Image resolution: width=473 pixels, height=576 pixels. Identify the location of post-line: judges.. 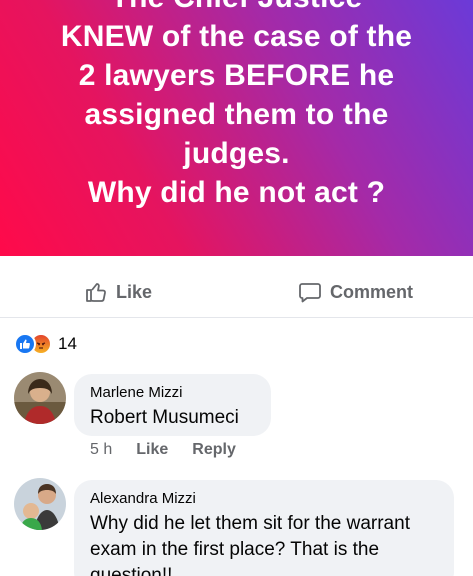
(236, 153).